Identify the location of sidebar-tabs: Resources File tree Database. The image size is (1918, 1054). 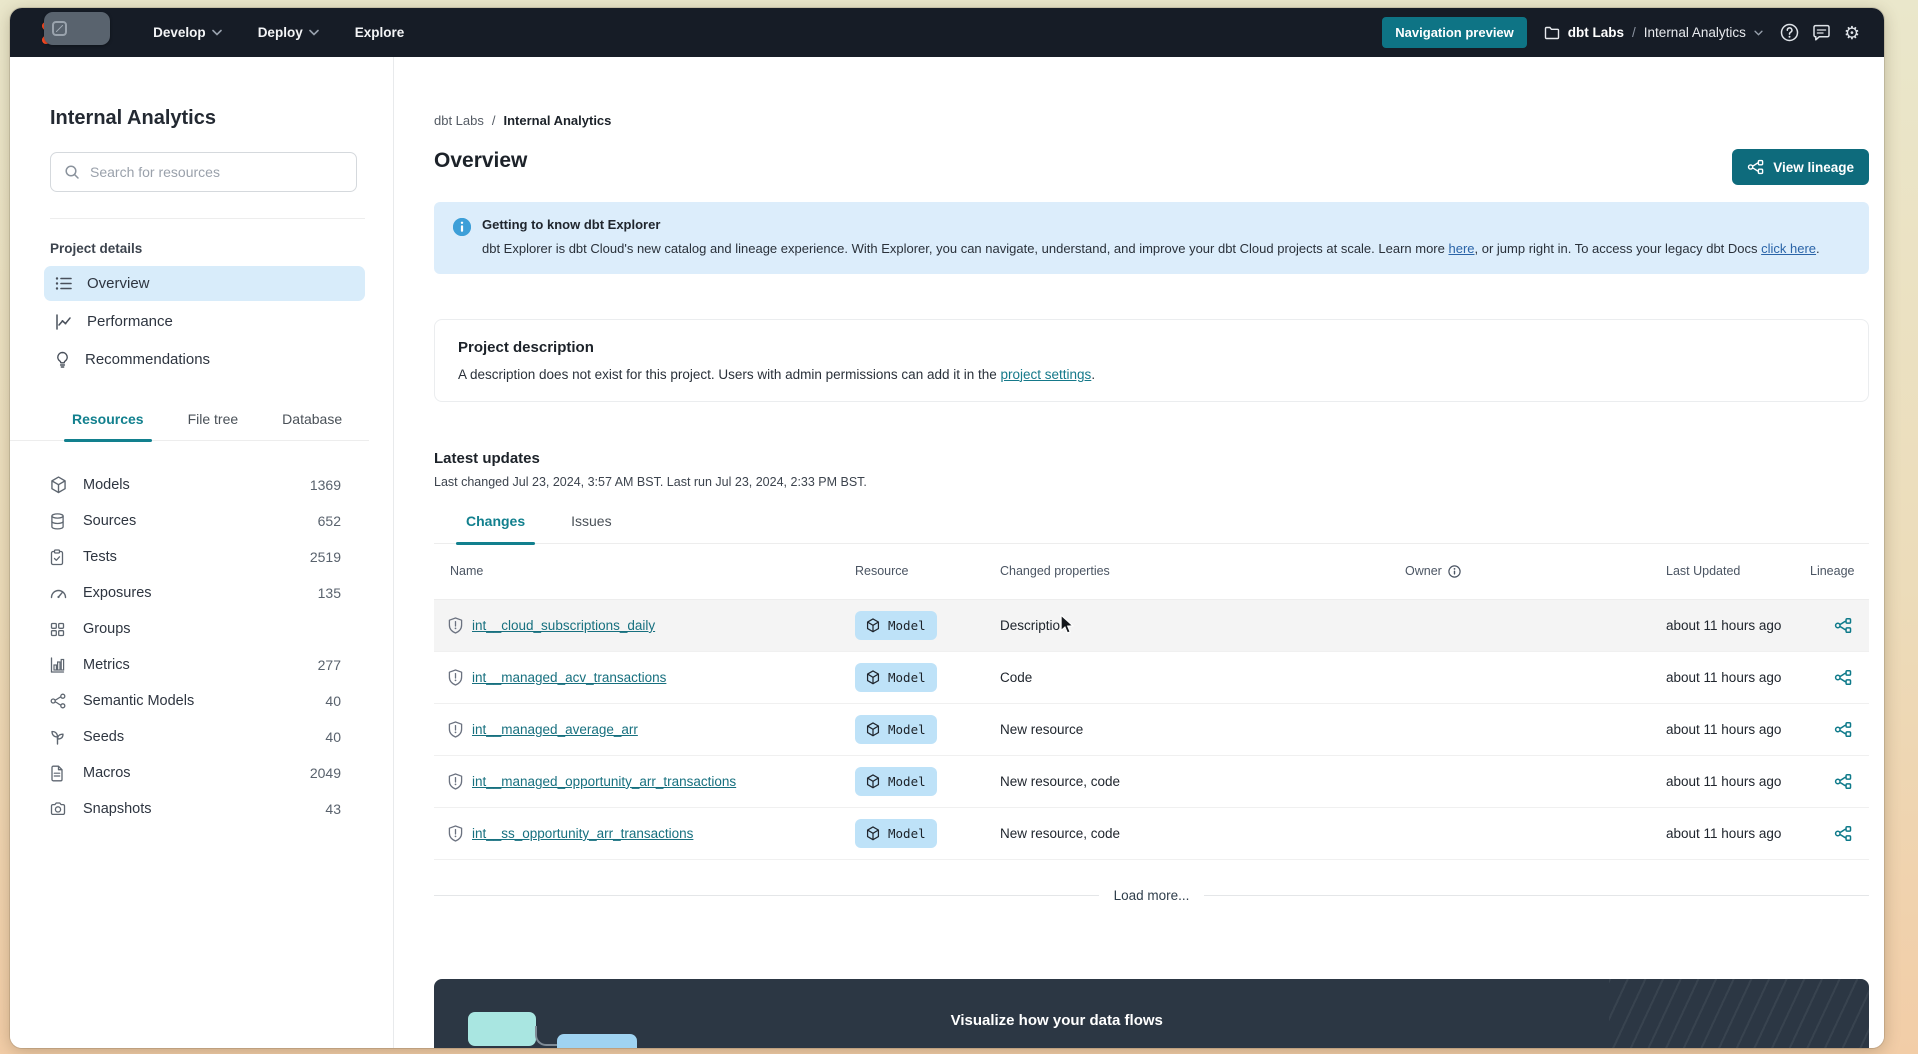
(189, 426).